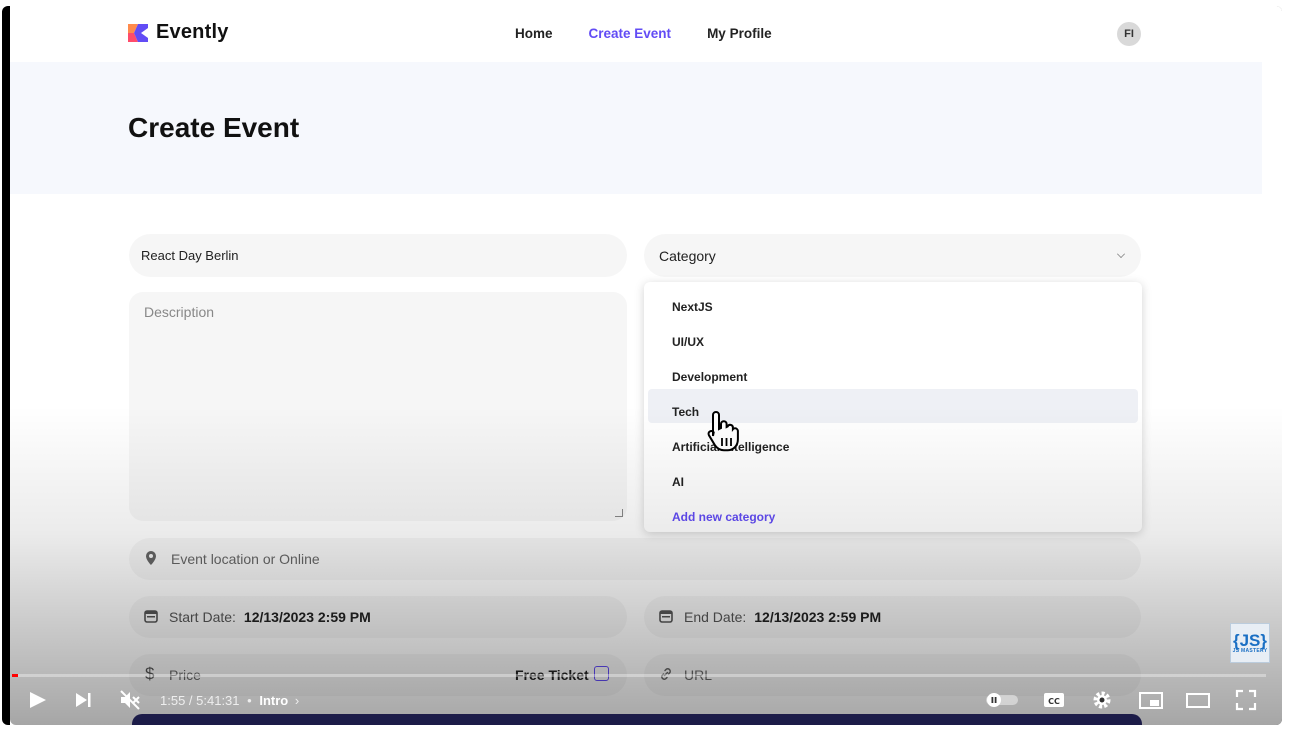 Image resolution: width=1296 pixels, height=742 pixels. I want to click on time-display: 1:55 / 5:41:31, so click(200, 700).